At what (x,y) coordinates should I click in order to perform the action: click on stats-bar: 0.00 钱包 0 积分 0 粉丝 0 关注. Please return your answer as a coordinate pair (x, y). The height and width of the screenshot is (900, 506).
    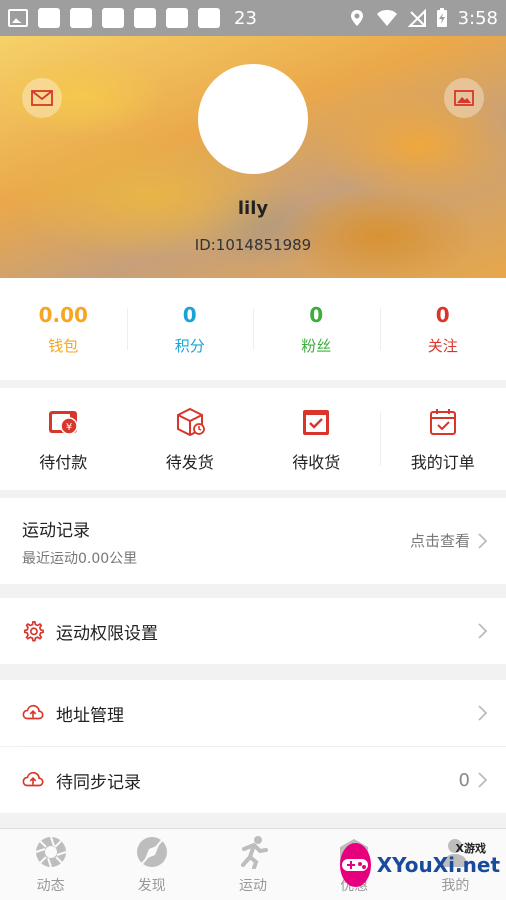
    Looking at the image, I should click on (253, 329).